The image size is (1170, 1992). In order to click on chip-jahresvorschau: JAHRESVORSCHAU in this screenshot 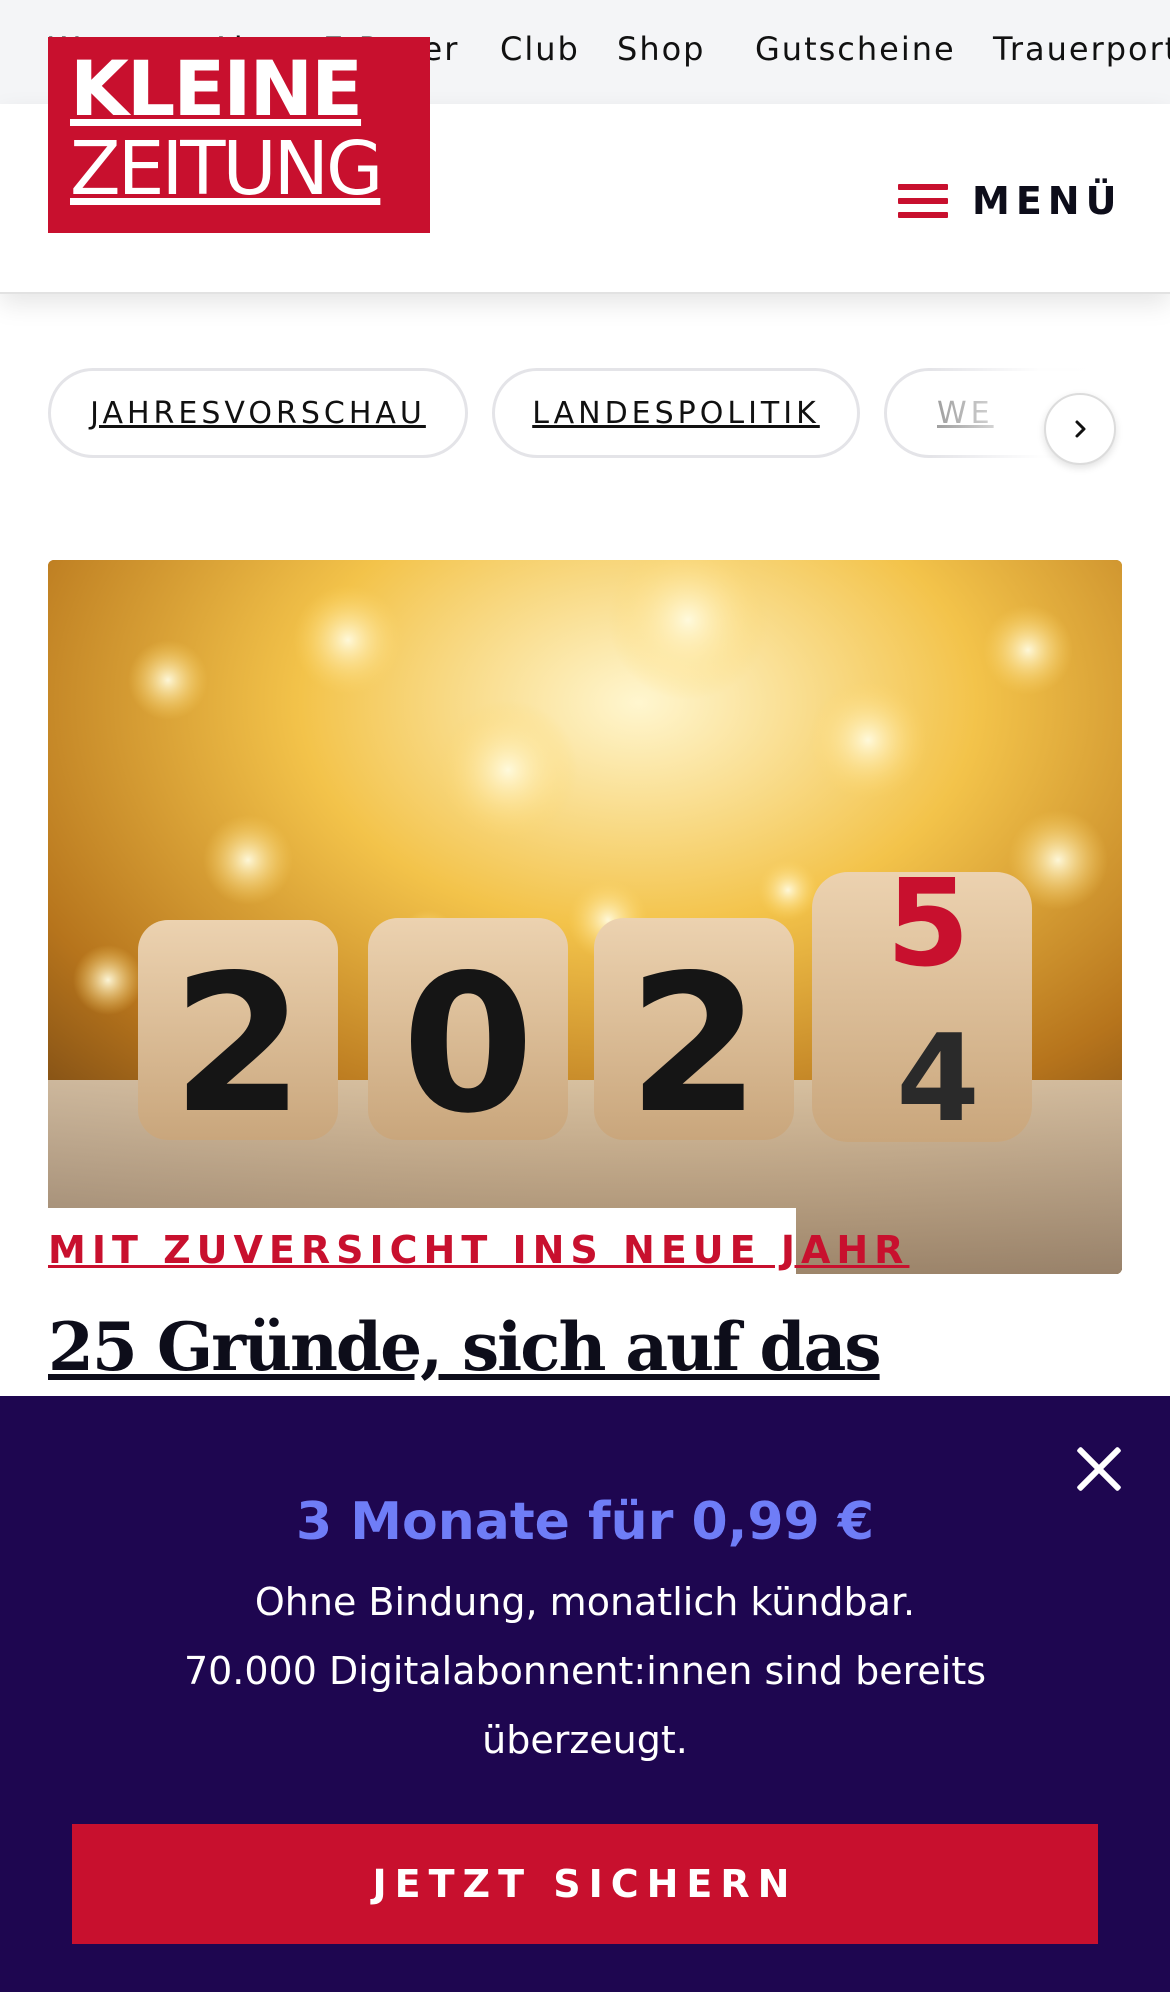, I will do `click(258, 413)`.